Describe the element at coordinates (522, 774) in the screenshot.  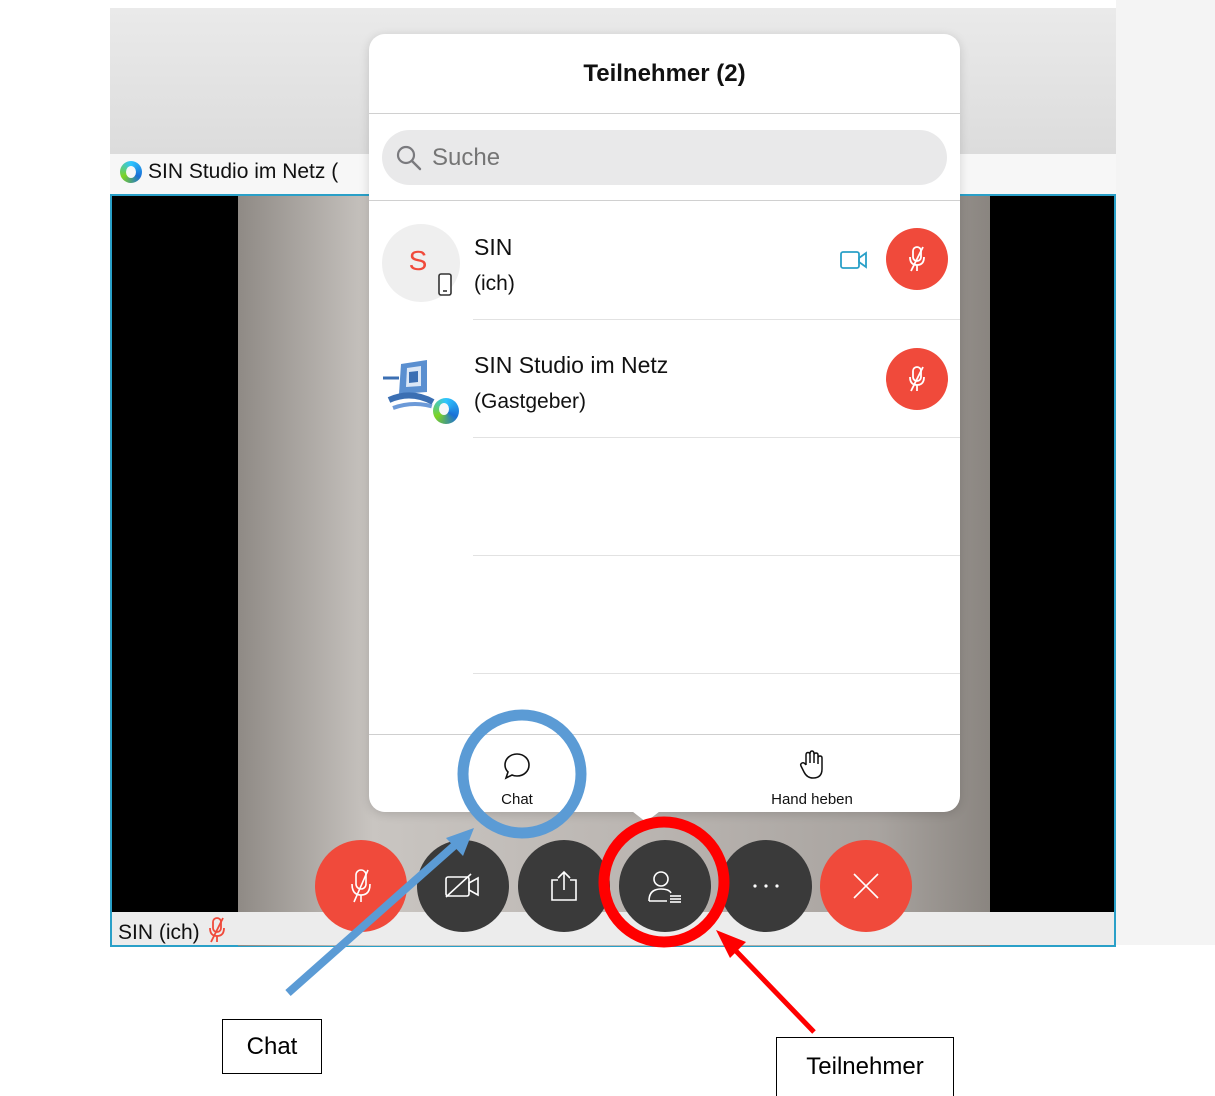
I see `chat-highlight-ring` at that location.